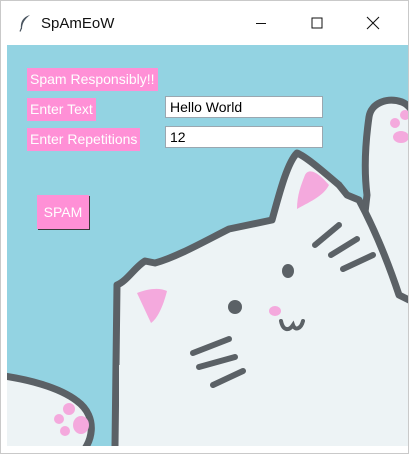  I want to click on maximize-button, so click(317, 23).